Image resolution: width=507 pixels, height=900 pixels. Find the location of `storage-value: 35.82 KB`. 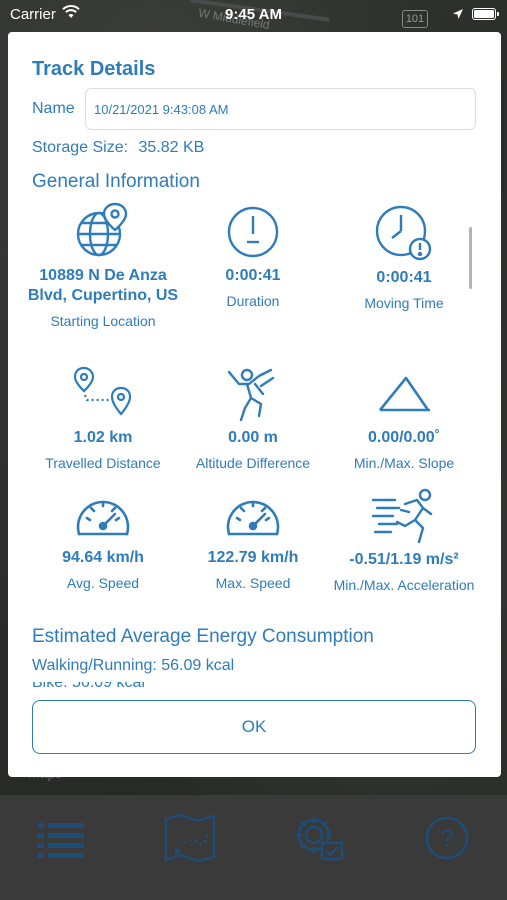

storage-value: 35.82 KB is located at coordinates (171, 147).